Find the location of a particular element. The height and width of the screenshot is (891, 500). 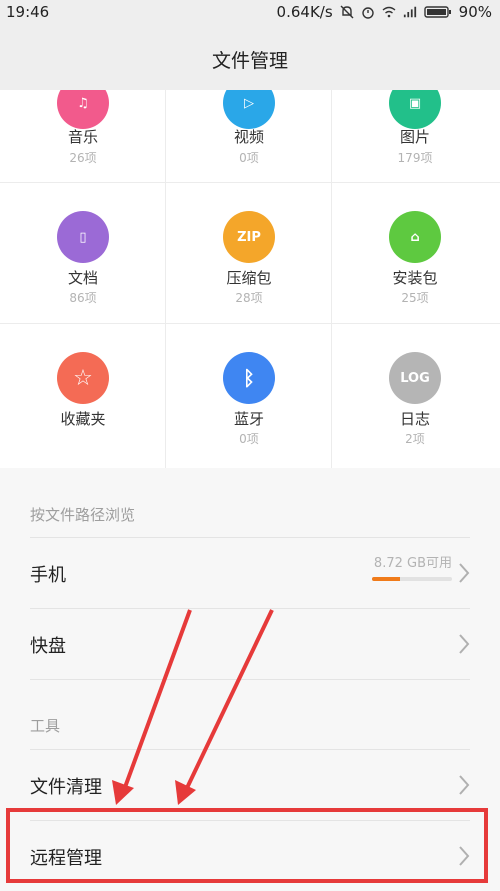

status-bar: 19:46 0.64K/s 90% is located at coordinates (250, 13).